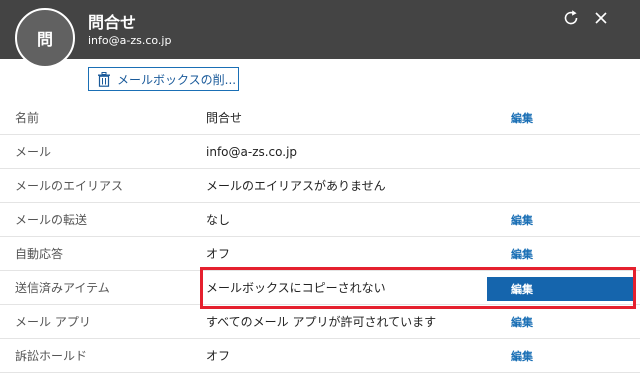  Describe the element at coordinates (112, 22) in the screenshot. I see `page-title: 問合せ` at that location.